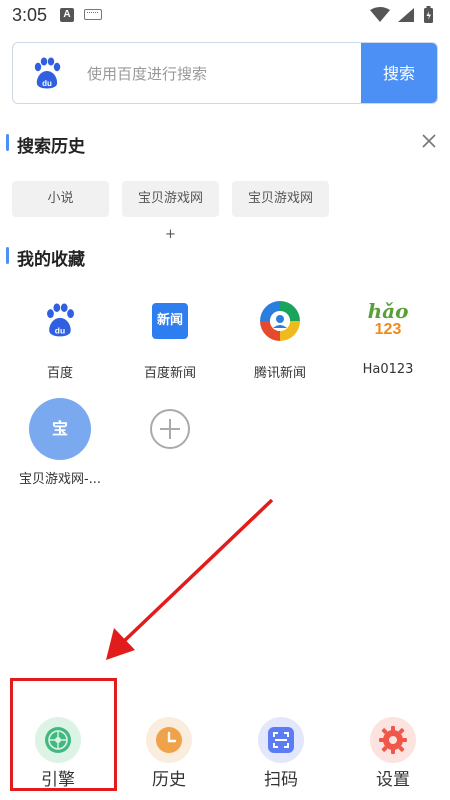 The height and width of the screenshot is (800, 450). What do you see at coordinates (170, 340) in the screenshot?
I see `favorite-baidu-news: 新闻 百度新闻` at bounding box center [170, 340].